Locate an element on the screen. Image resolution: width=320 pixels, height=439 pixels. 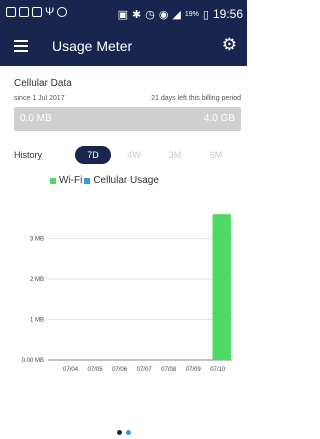
battery-percent: 19% is located at coordinates (191, 14).